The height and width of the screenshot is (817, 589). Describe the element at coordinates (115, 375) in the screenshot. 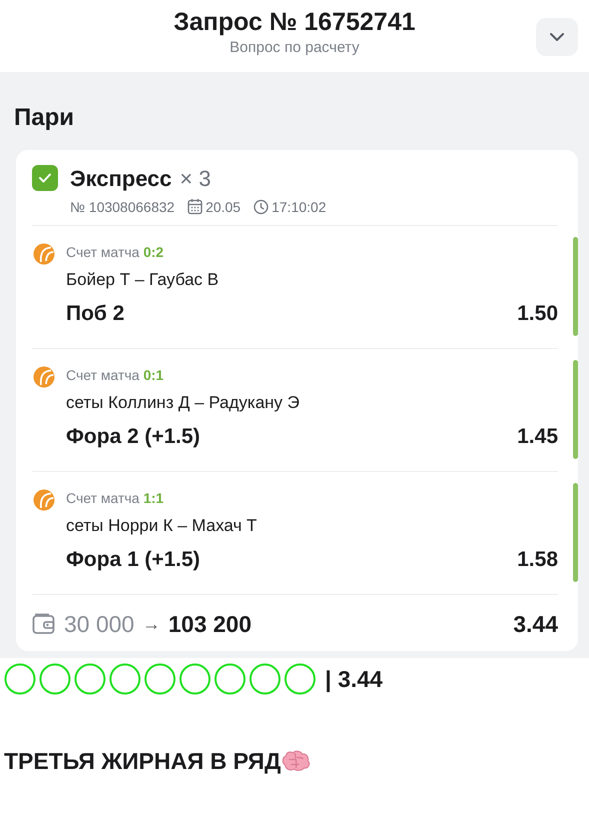

I see `match-score: Счет матча 0:1` at that location.